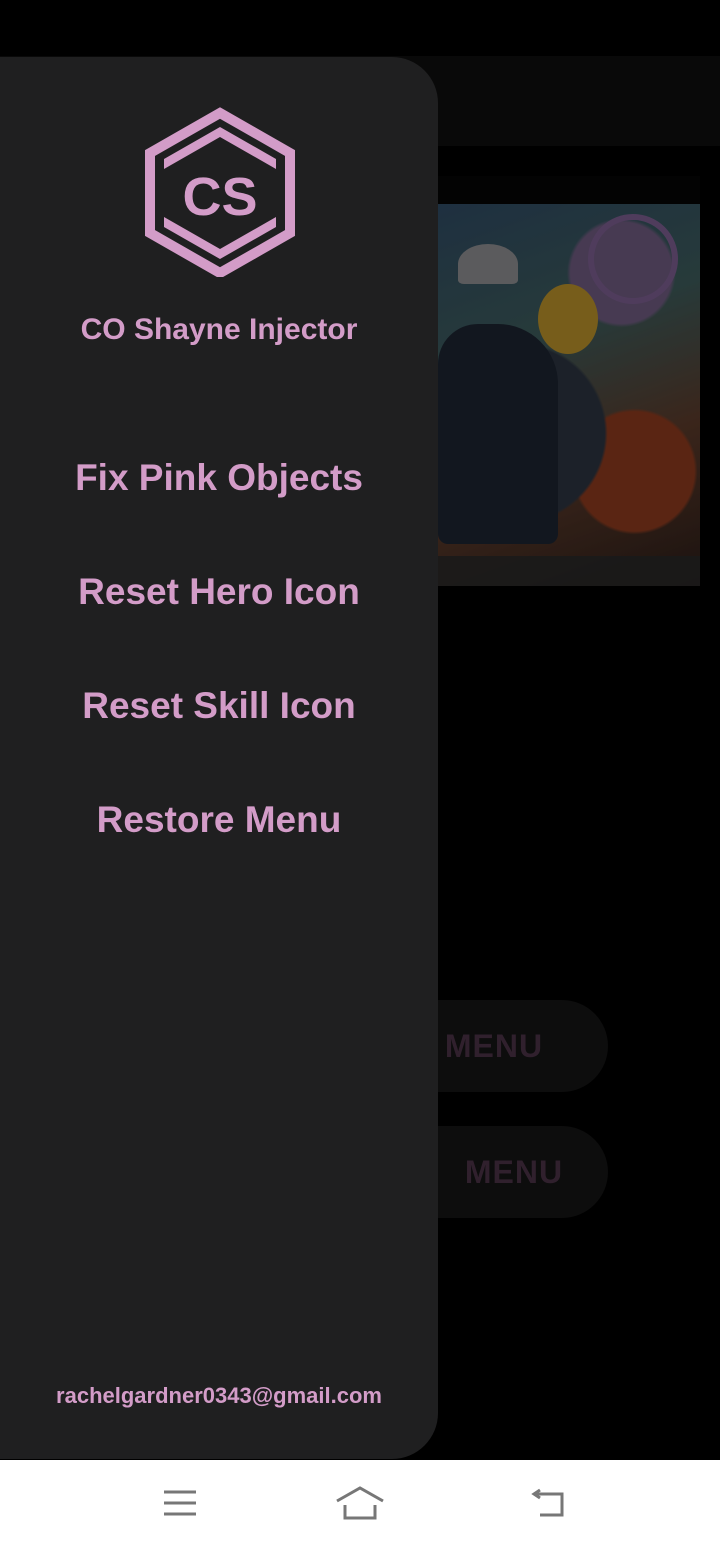  I want to click on app-logo: CS, so click(220, 193).